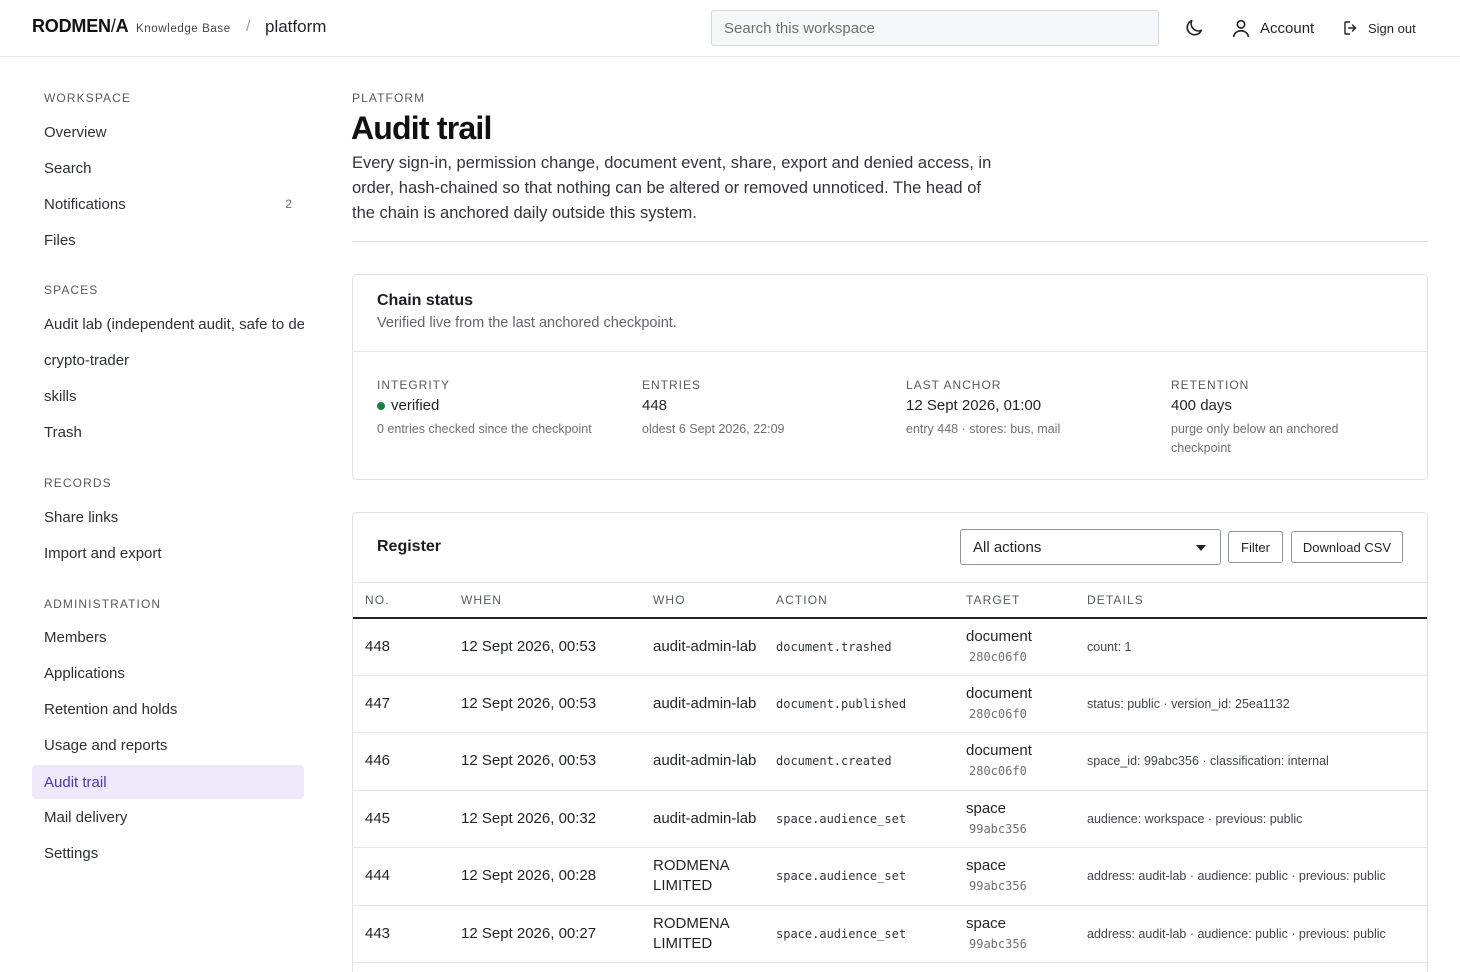 This screenshot has width=1460, height=972. What do you see at coordinates (545, 819) in the screenshot?
I see `cell-when: 12 Sept 2026, 00:32` at bounding box center [545, 819].